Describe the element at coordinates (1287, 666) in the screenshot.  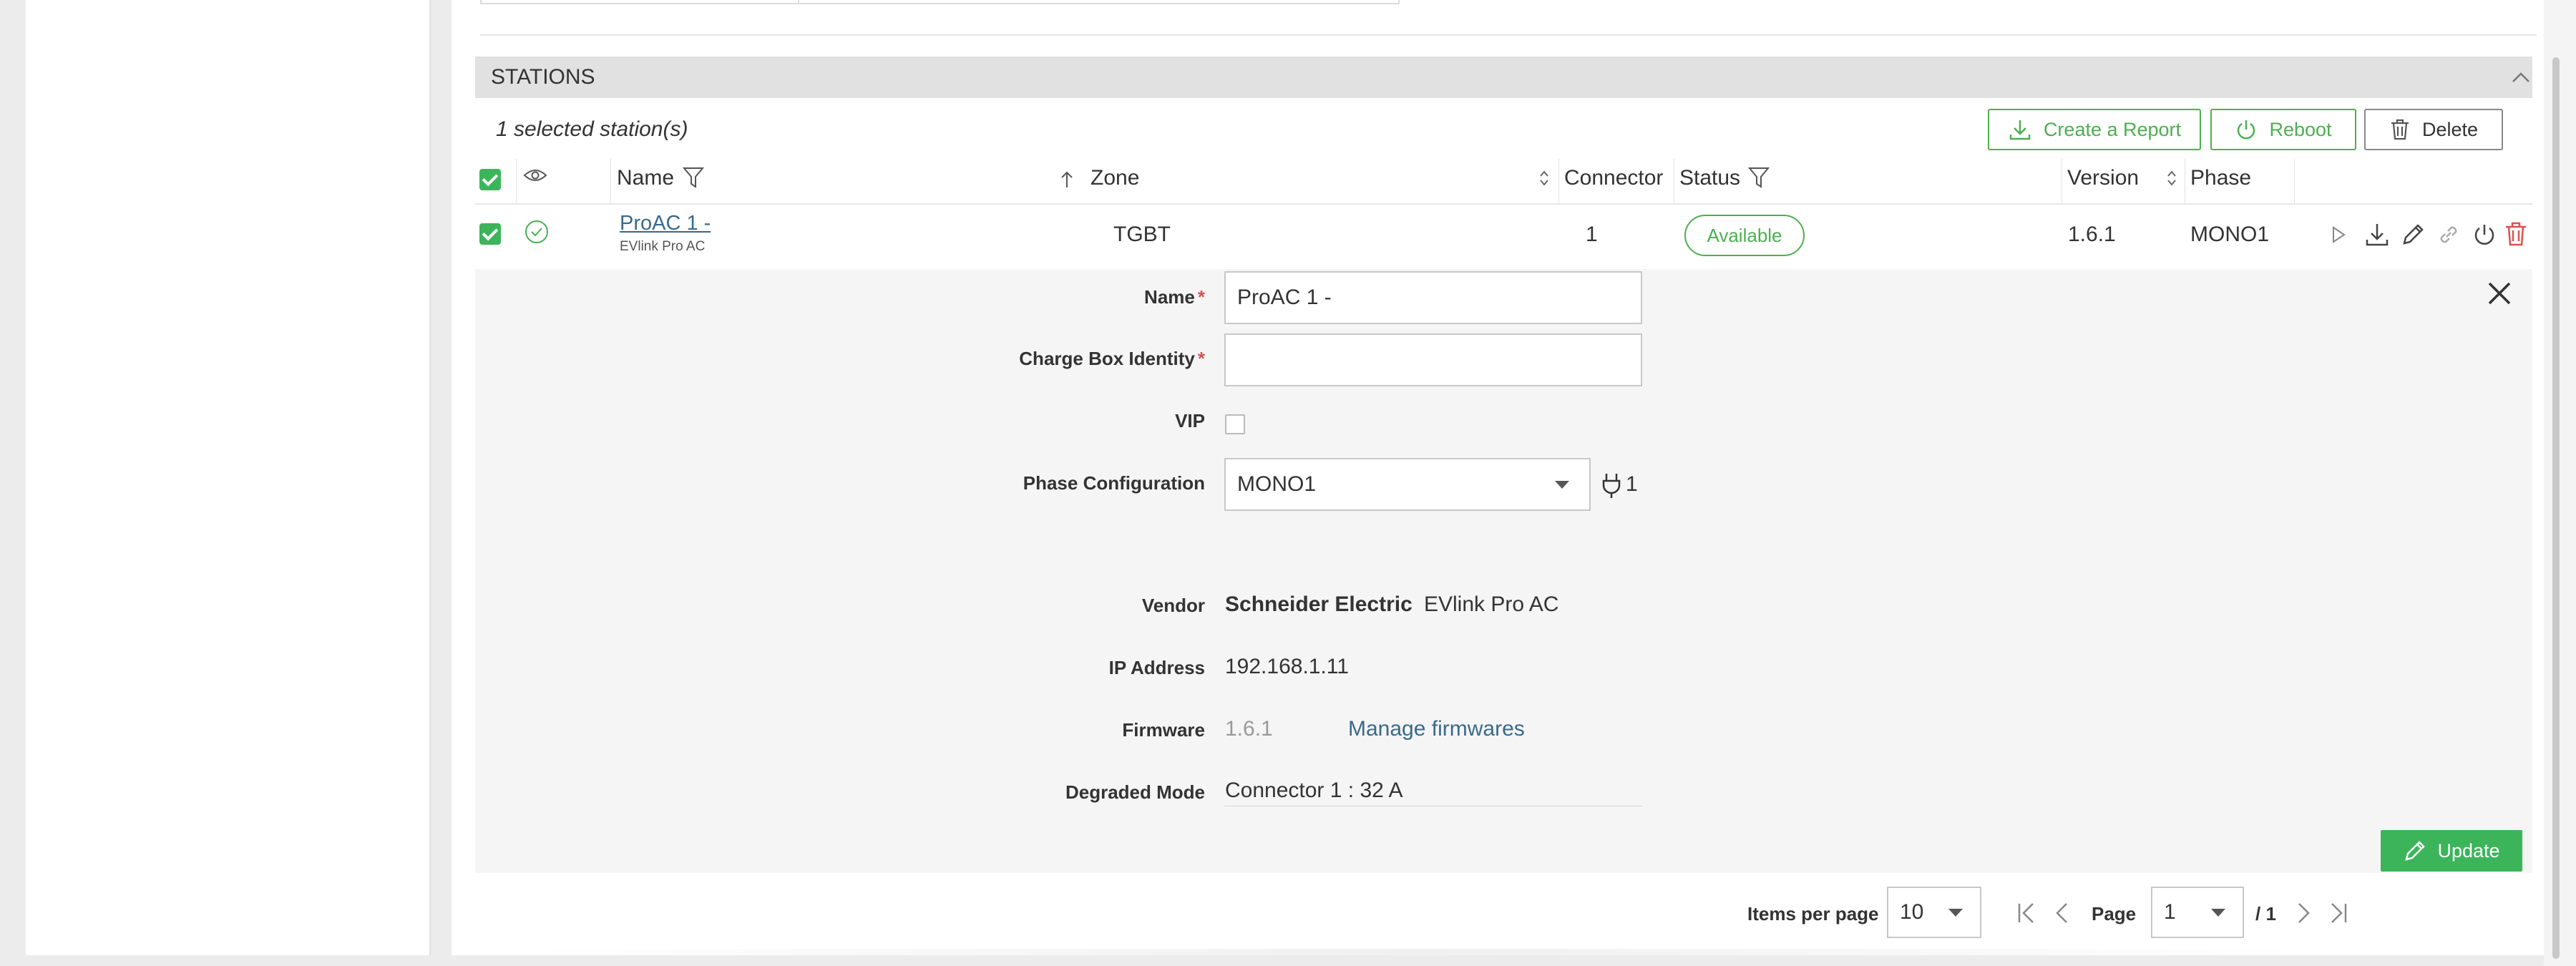
I see `ip-address-value: 192.168.1.11` at that location.